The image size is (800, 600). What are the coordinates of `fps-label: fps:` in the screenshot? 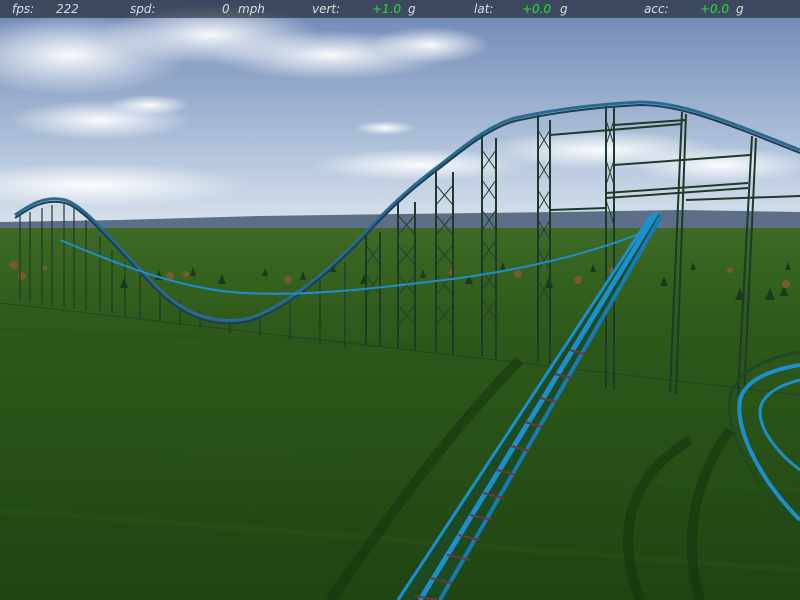 It's located at (23, 9).